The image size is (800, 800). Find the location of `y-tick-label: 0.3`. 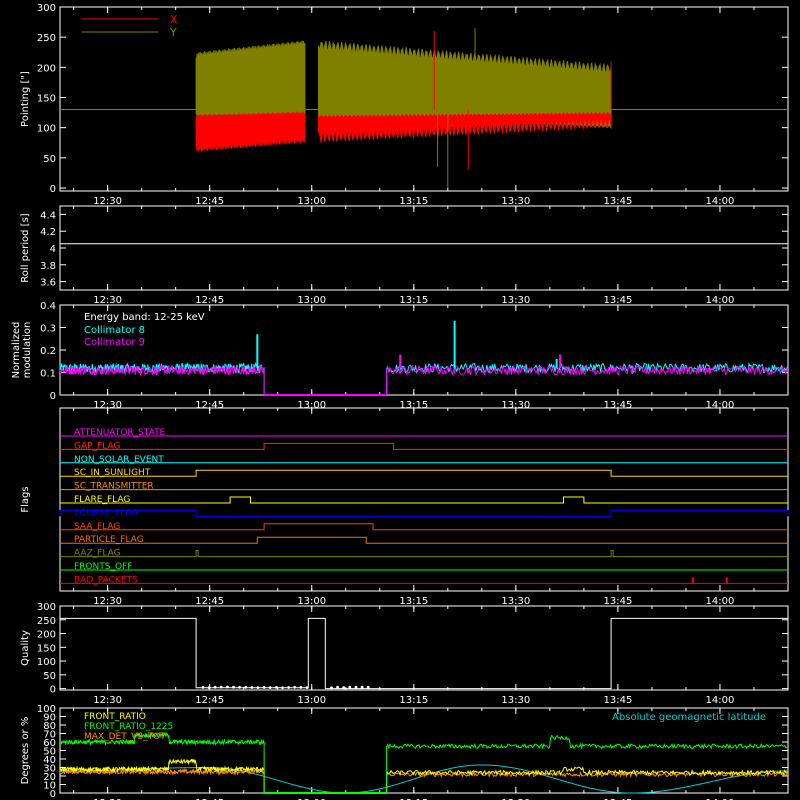

y-tick-label: 0.3 is located at coordinates (48, 329).